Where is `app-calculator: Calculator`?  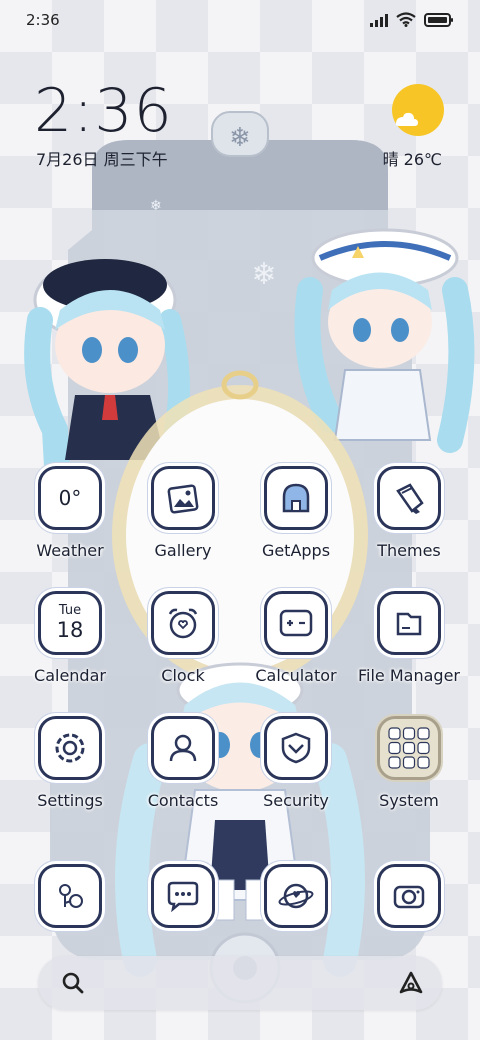 app-calculator: Calculator is located at coordinates (296, 638).